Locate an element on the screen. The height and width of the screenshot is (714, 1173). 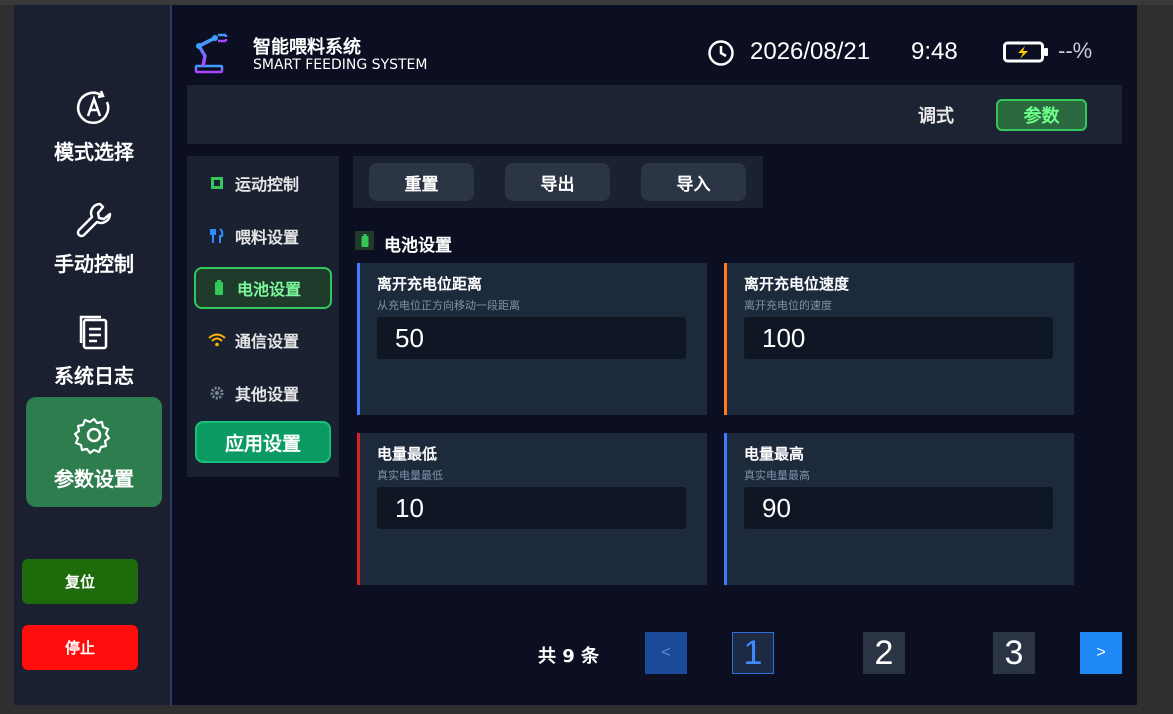
export-button: 导出 is located at coordinates (557, 182).